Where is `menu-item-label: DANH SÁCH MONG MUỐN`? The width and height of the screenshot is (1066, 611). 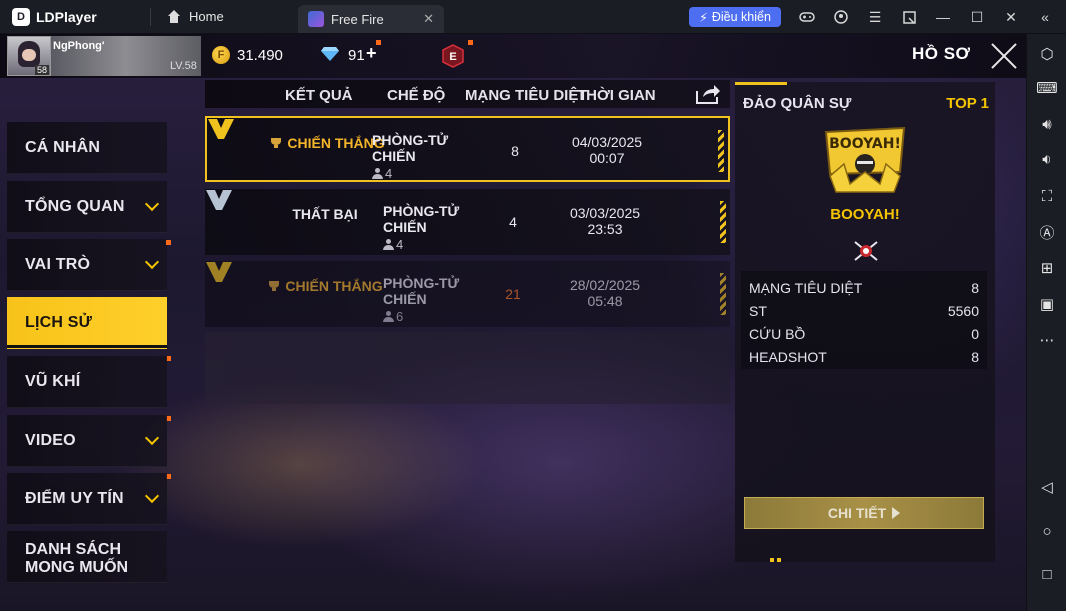 menu-item-label: DANH SÁCH MONG MUỐN is located at coordinates (76, 559).